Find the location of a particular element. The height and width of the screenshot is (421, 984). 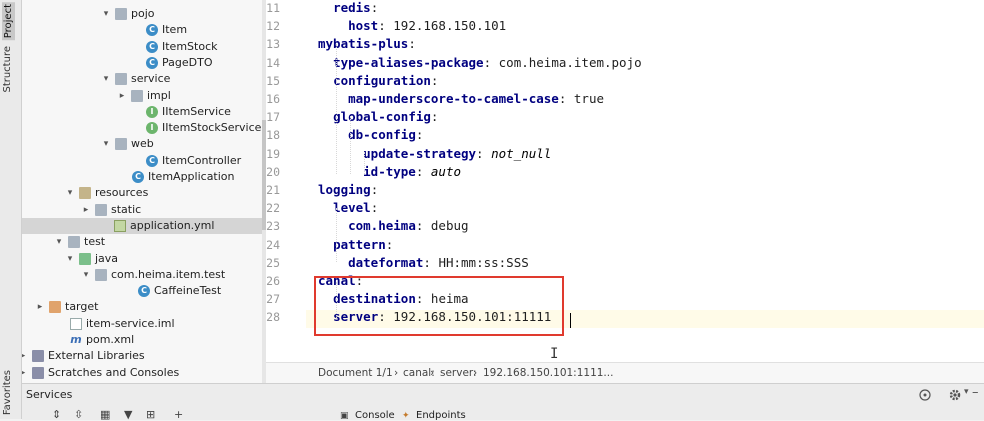

tree-item: m pom.xml is located at coordinates (142, 340).